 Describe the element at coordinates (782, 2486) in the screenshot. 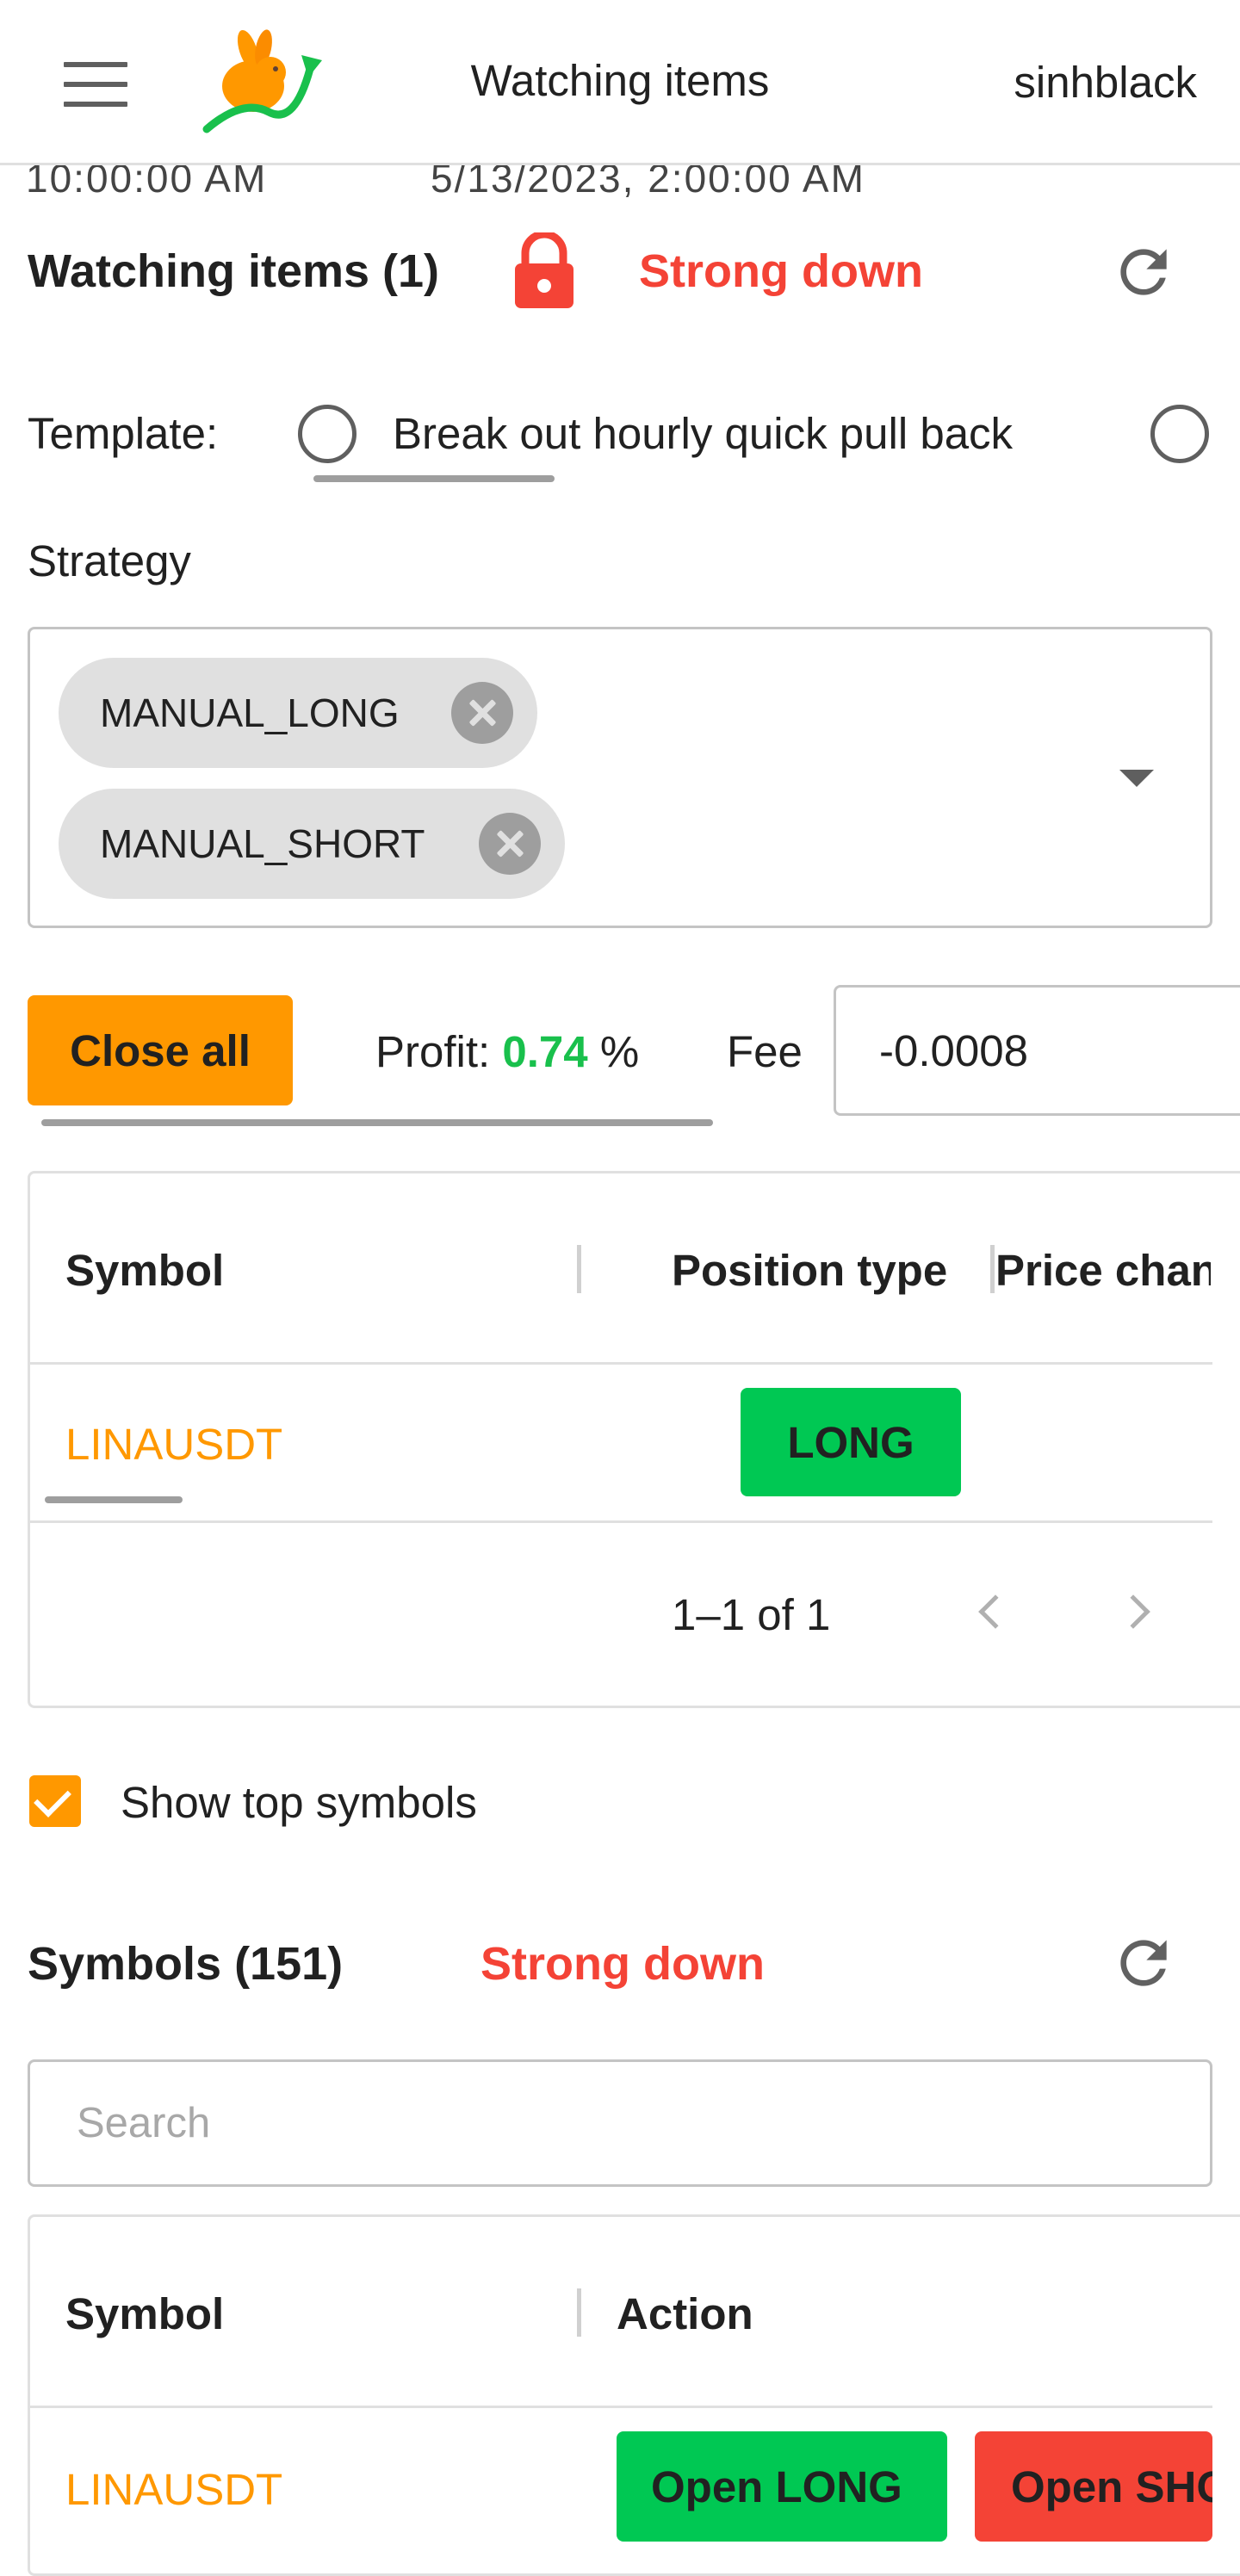

I see `open-long-button: Open LONG` at that location.